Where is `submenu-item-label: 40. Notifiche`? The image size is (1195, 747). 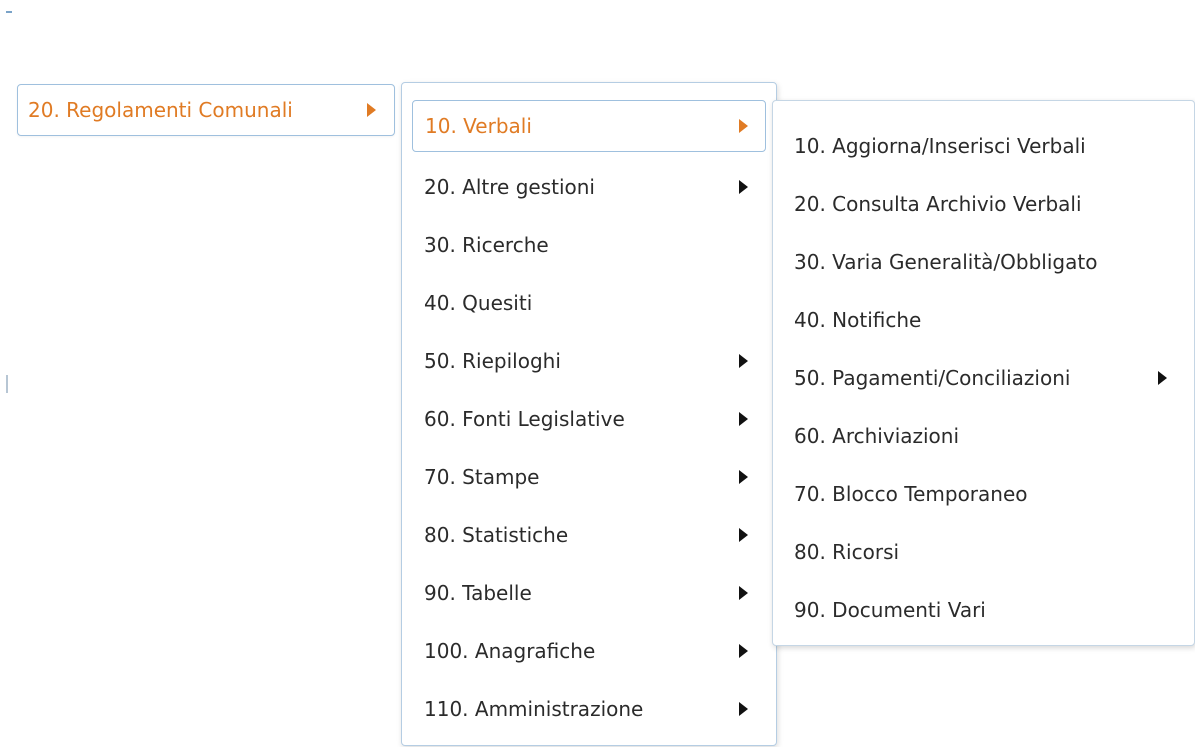 submenu-item-label: 40. Notifiche is located at coordinates (858, 320).